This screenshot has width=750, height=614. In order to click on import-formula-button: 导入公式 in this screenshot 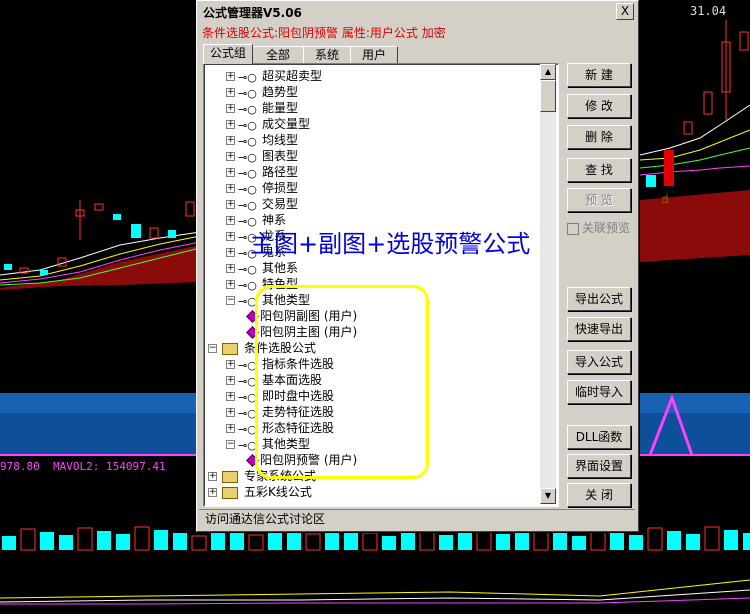, I will do `click(599, 362)`.